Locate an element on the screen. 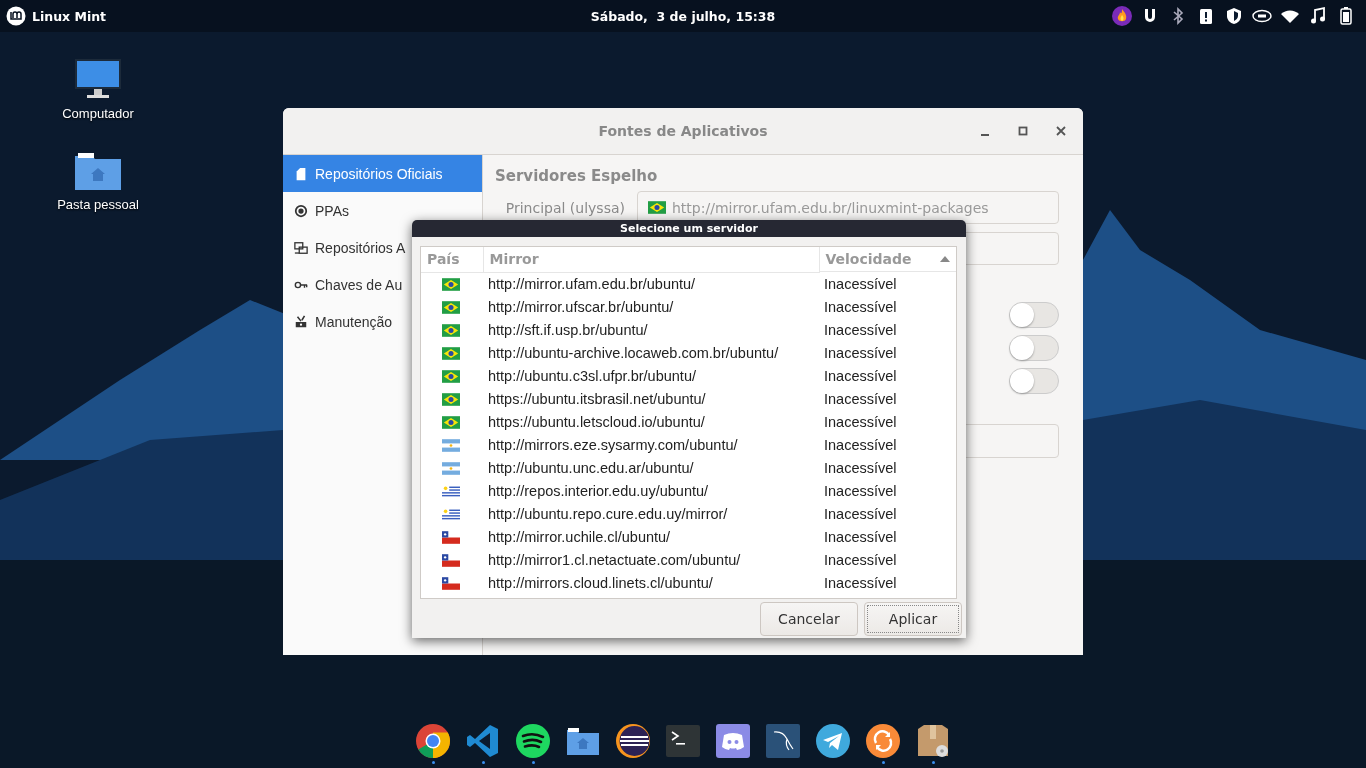 This screenshot has height=768, width=1366. package-icon is located at coordinates (933, 741).